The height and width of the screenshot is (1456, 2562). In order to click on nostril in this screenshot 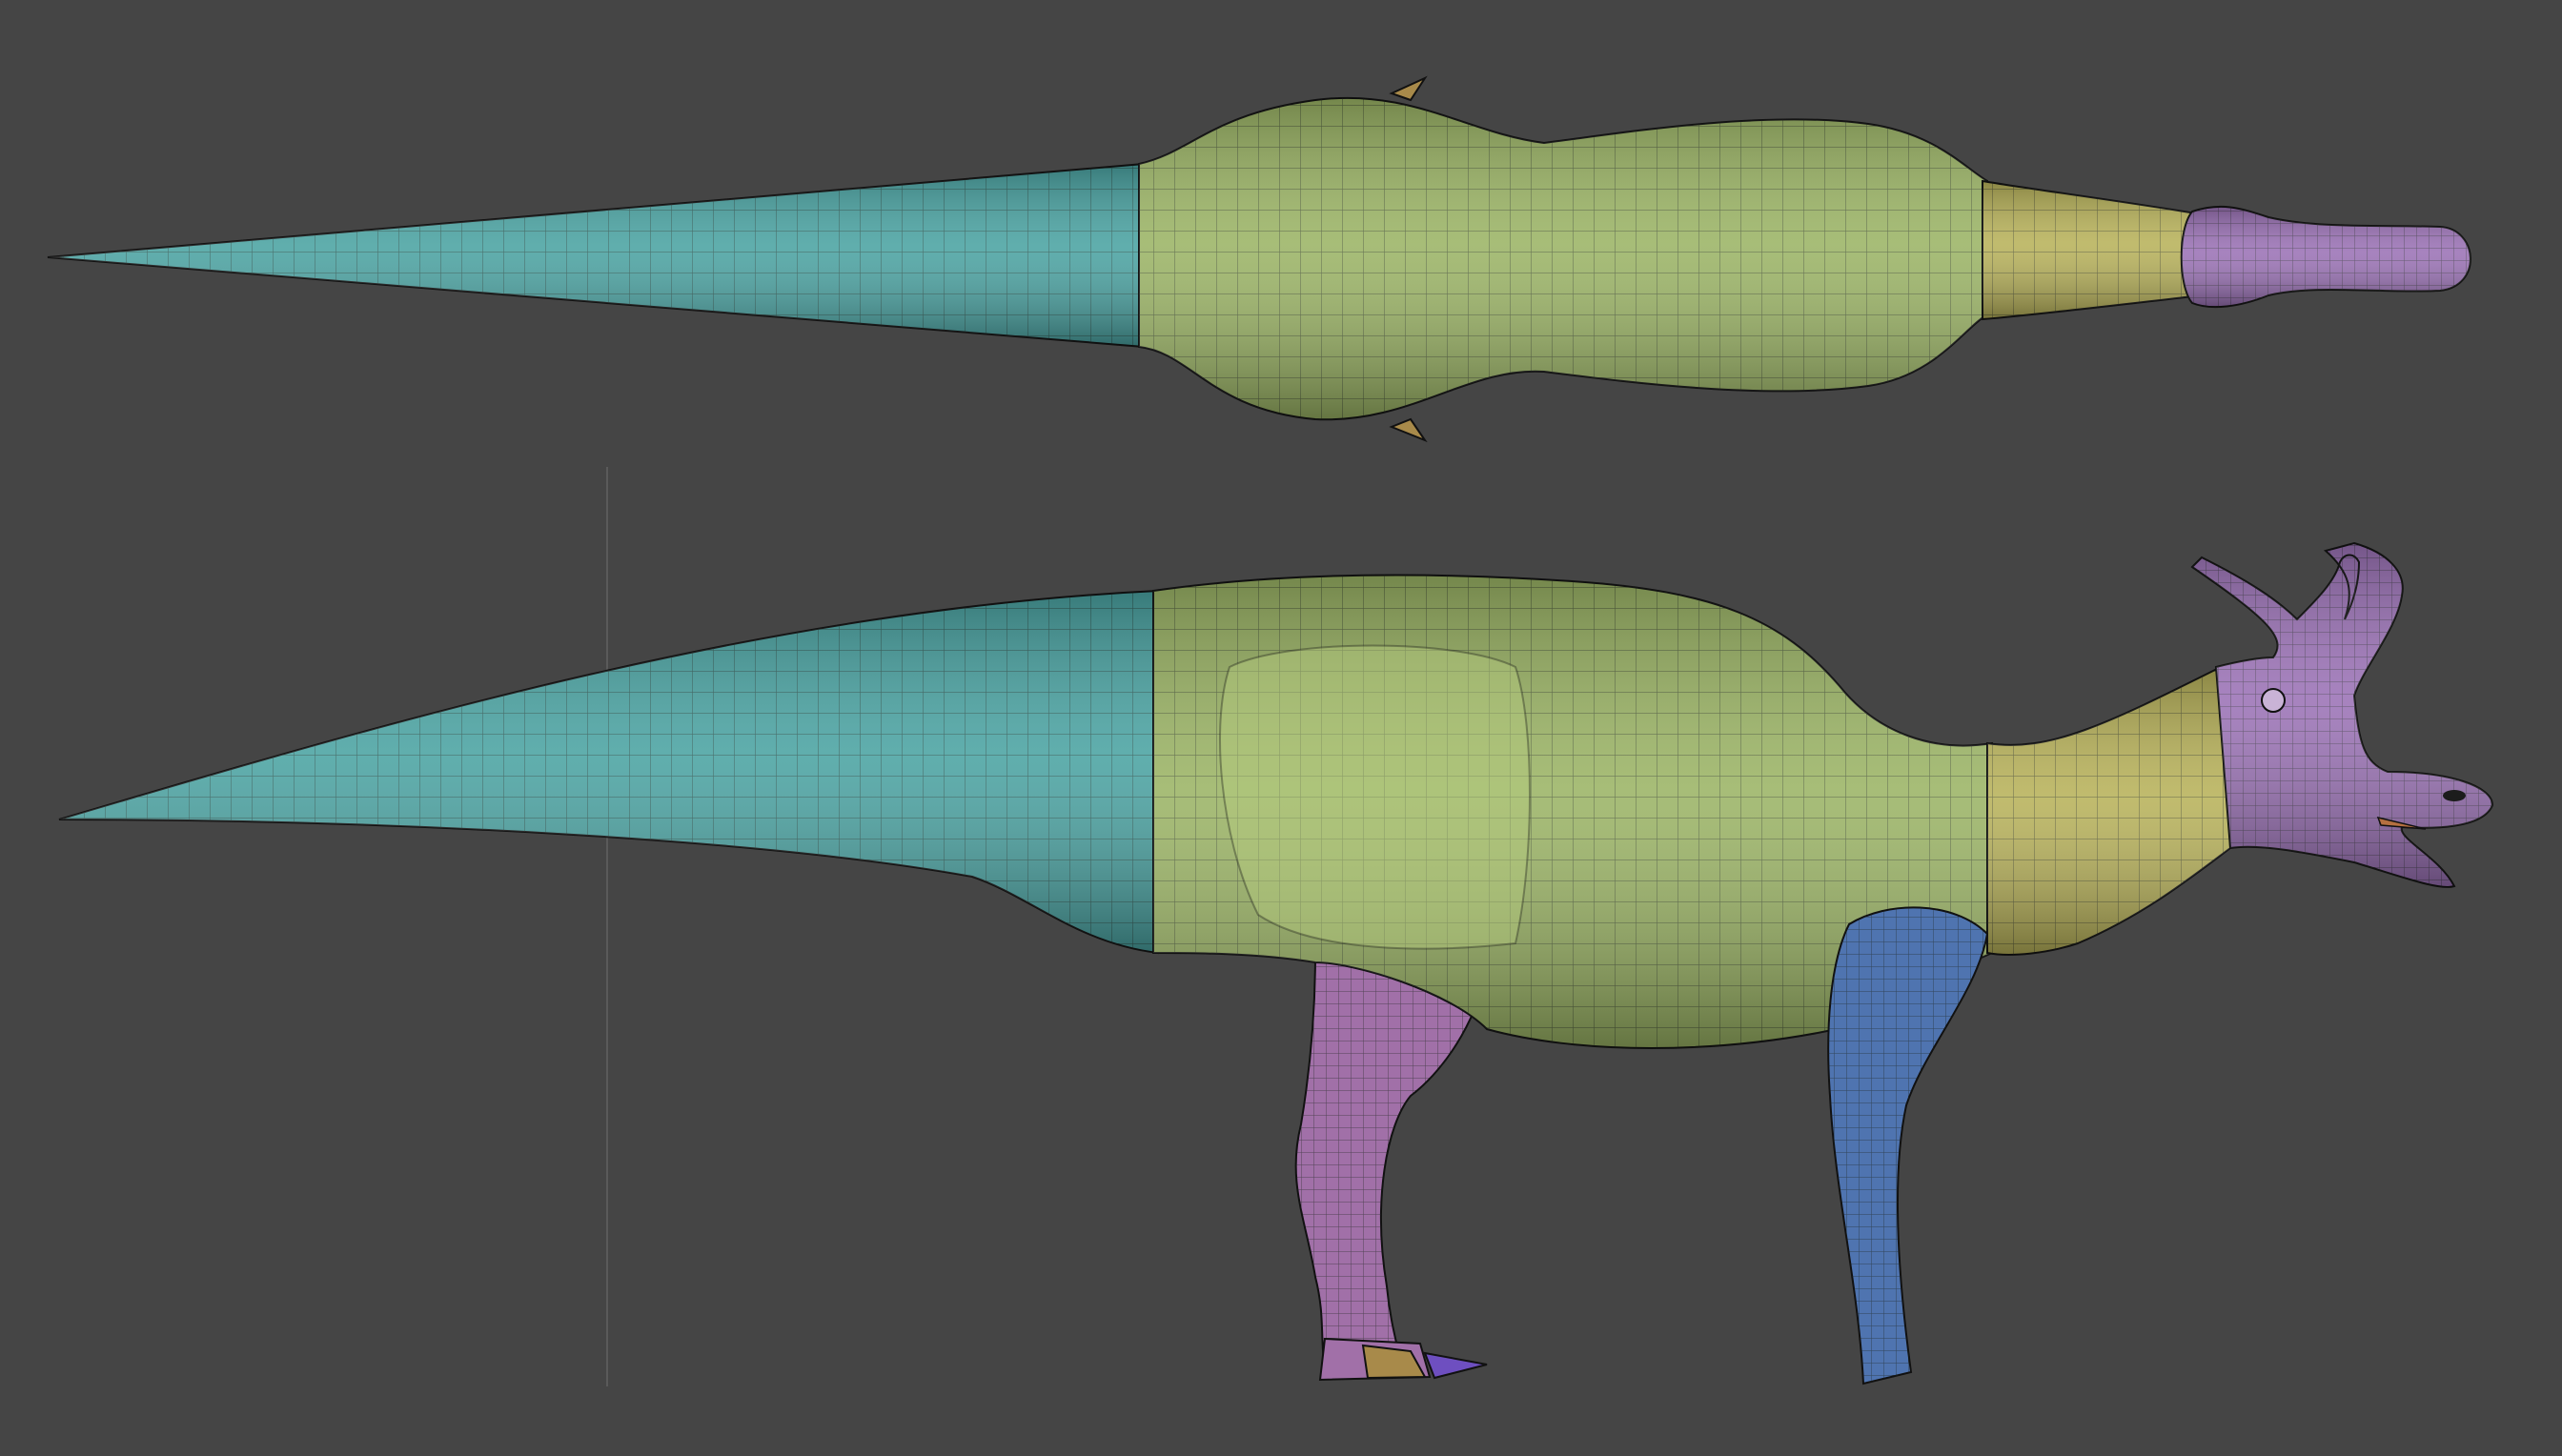, I will do `click(2454, 796)`.